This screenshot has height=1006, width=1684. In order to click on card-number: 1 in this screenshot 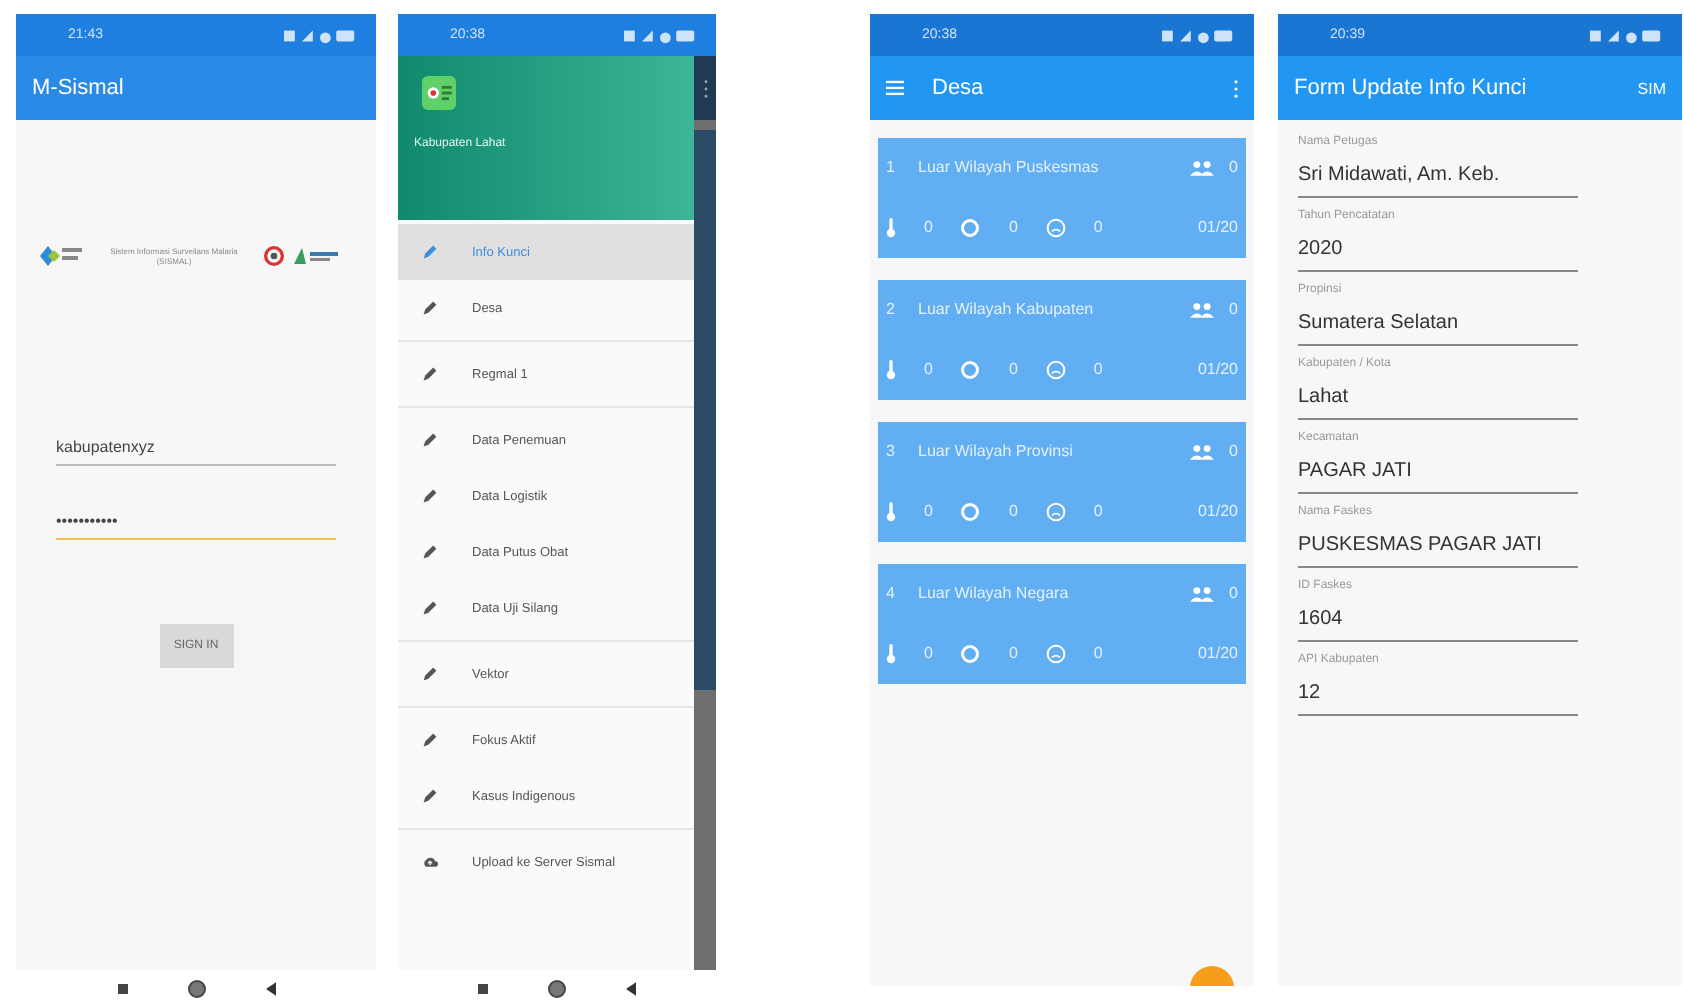, I will do `click(891, 167)`.